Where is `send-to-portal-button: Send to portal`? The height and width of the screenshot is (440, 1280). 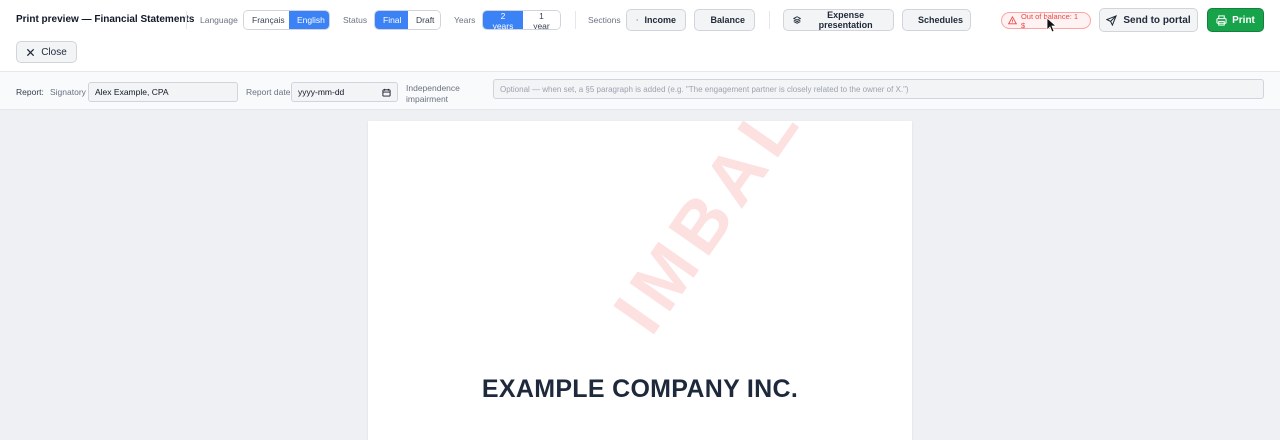 send-to-portal-button: Send to portal is located at coordinates (1148, 20).